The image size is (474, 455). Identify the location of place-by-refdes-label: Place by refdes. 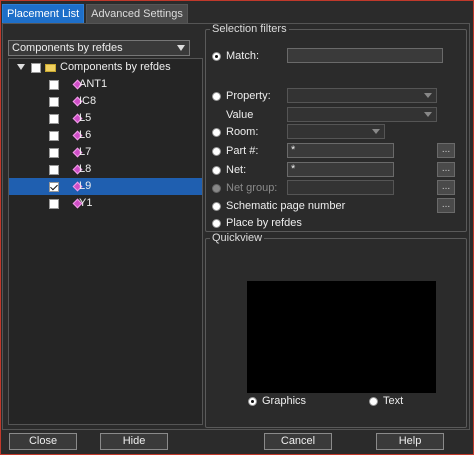
(264, 223).